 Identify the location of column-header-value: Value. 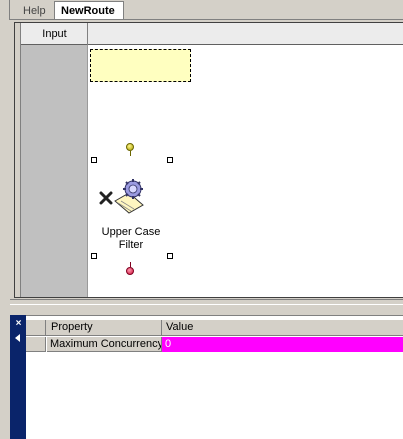
(282, 328).